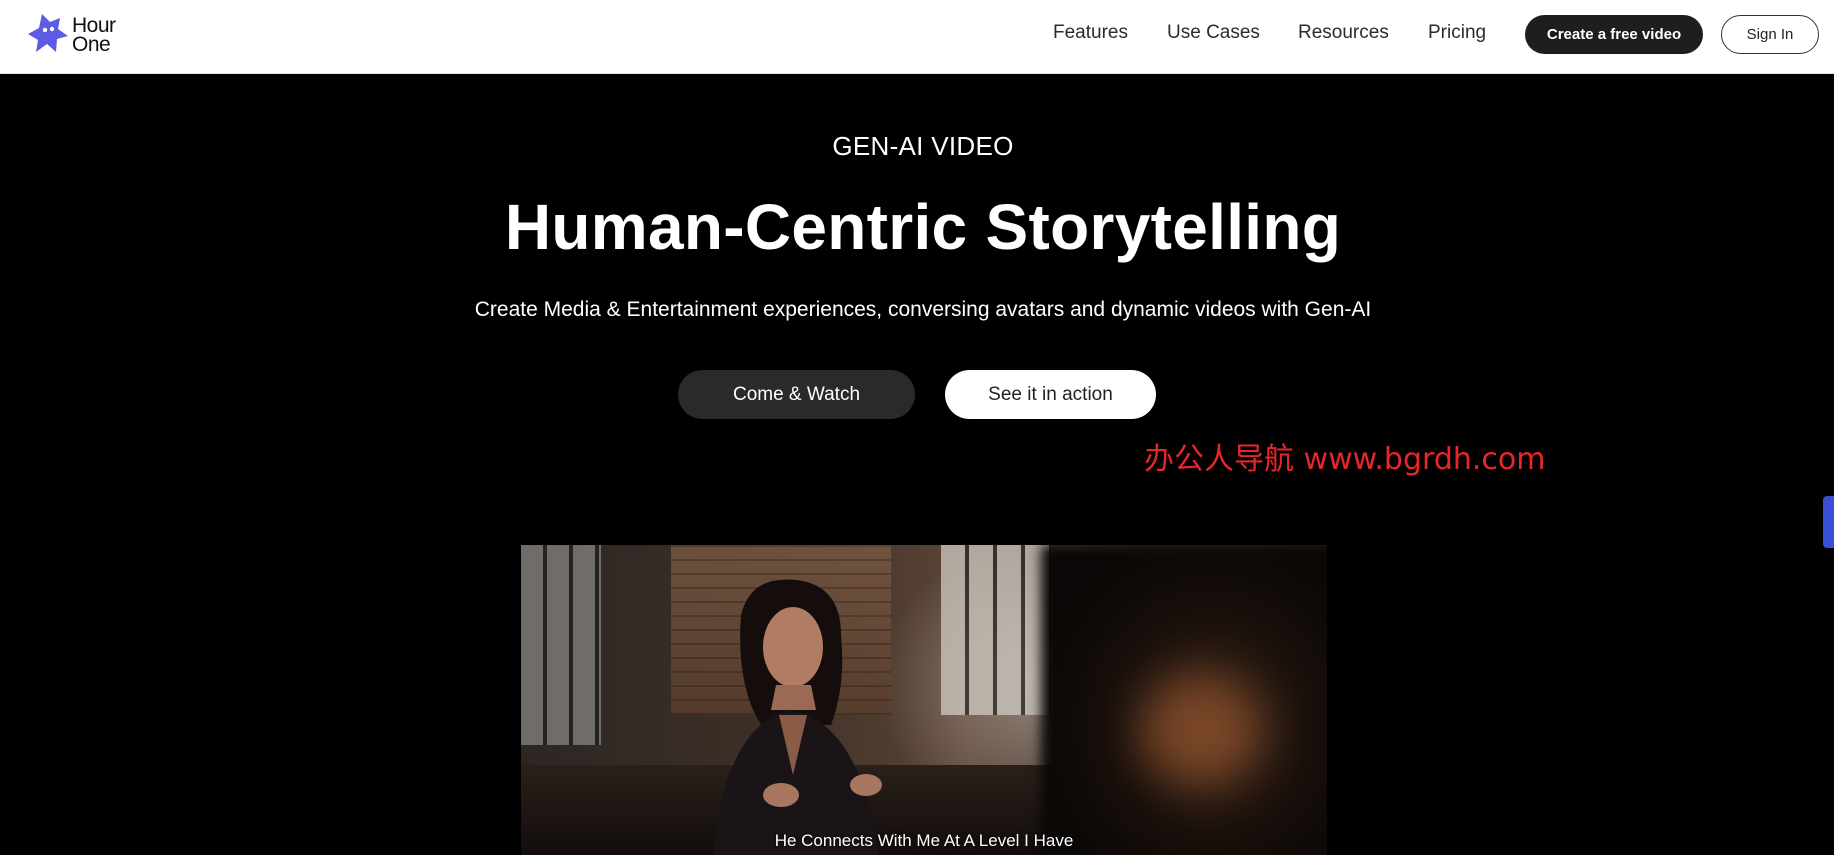 Image resolution: width=1834 pixels, height=855 pixels. I want to click on video-window-left, so click(561, 645).